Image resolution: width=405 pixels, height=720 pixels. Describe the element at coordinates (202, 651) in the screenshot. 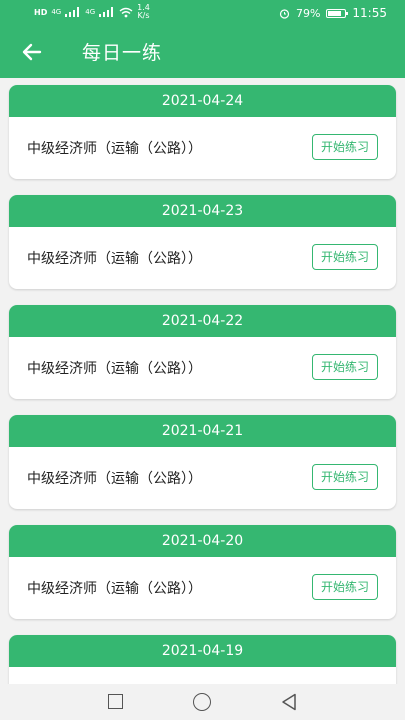

I see `card-date: 2021-04-19` at that location.